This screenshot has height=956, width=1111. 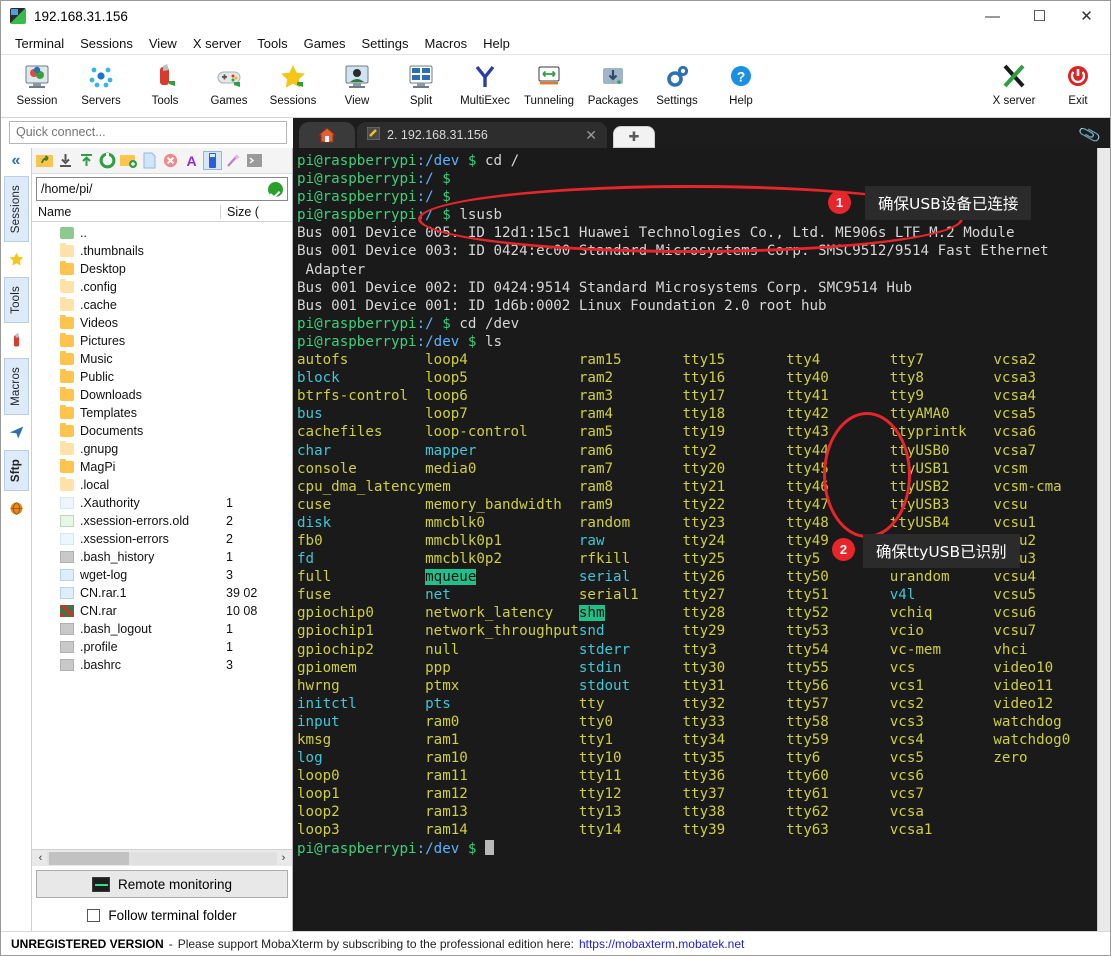 I want to click on file-row: Documents, so click(x=162, y=431).